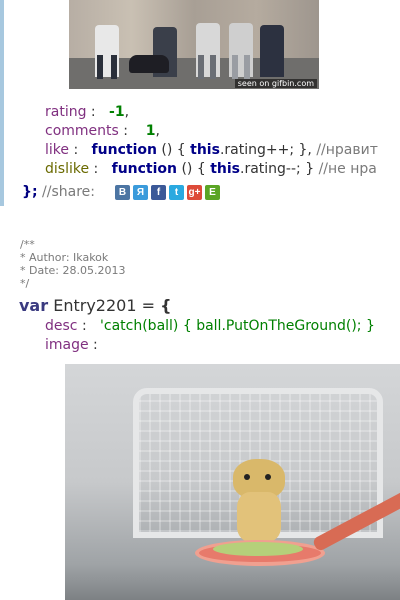 This screenshot has width=400, height=600. What do you see at coordinates (258, 549) in the screenshot?
I see `frisbee-inner` at bounding box center [258, 549].